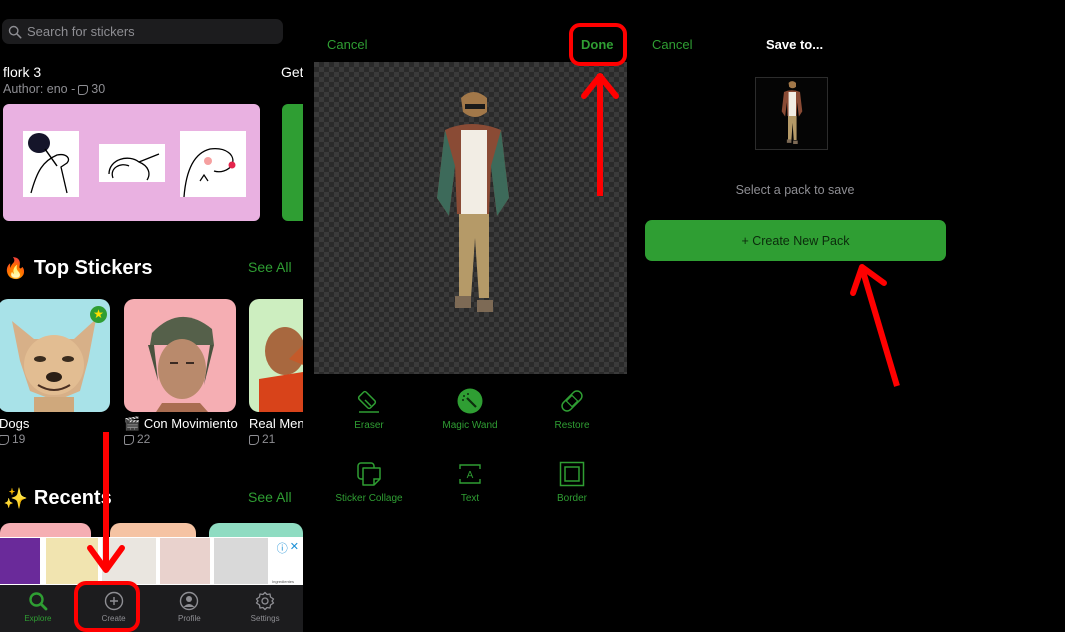 The image size is (1065, 632). I want to click on tool-label: Text, so click(470, 498).